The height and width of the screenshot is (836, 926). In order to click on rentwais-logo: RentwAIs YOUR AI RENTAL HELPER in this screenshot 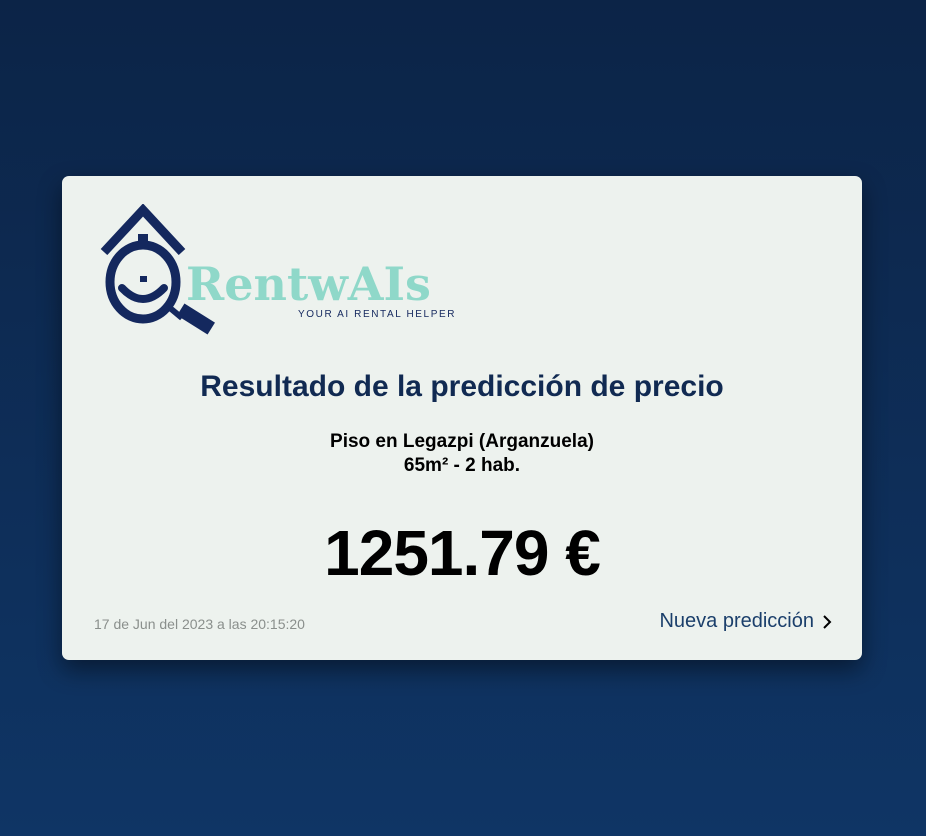, I will do `click(283, 270)`.